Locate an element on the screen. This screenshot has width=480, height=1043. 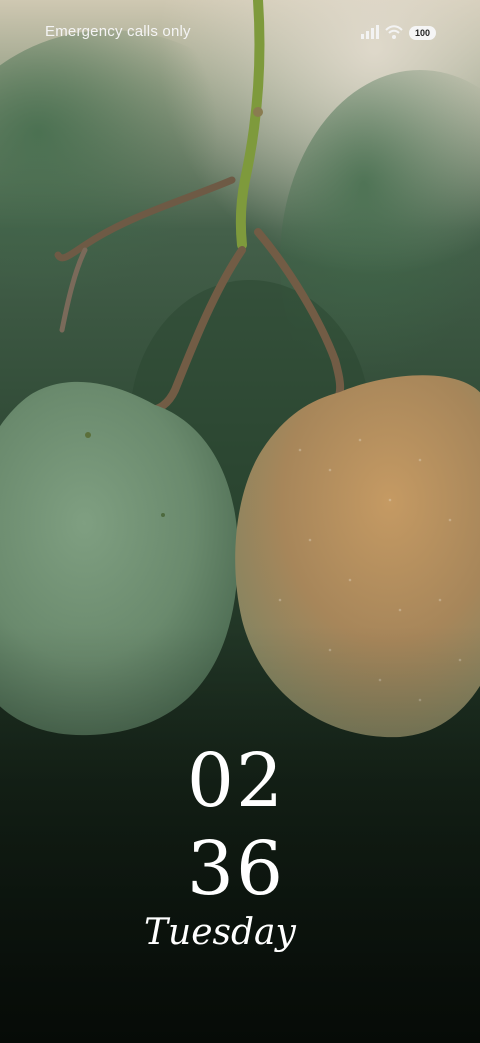
weekday-label: Tuesday is located at coordinates (220, 932).